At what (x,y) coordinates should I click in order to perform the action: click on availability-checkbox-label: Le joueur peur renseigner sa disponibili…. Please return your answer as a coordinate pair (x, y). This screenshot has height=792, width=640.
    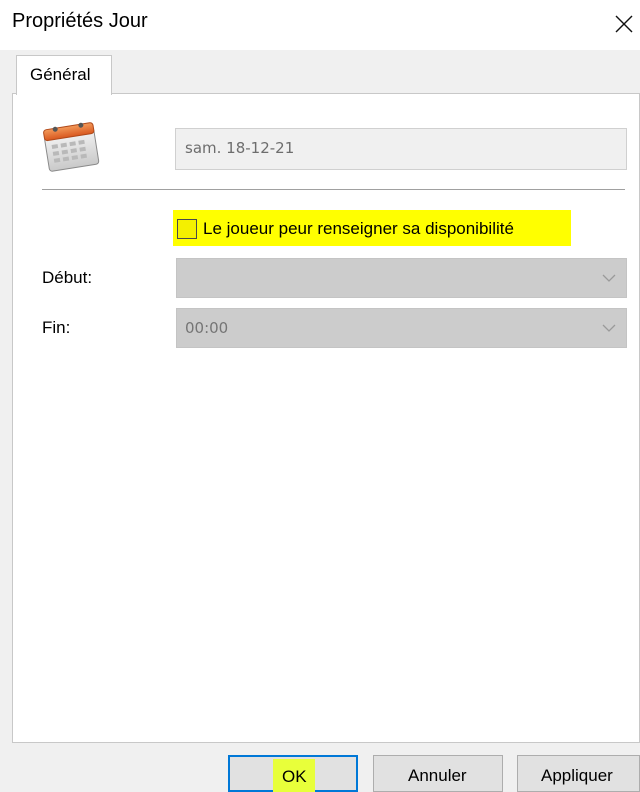
    Looking at the image, I should click on (358, 228).